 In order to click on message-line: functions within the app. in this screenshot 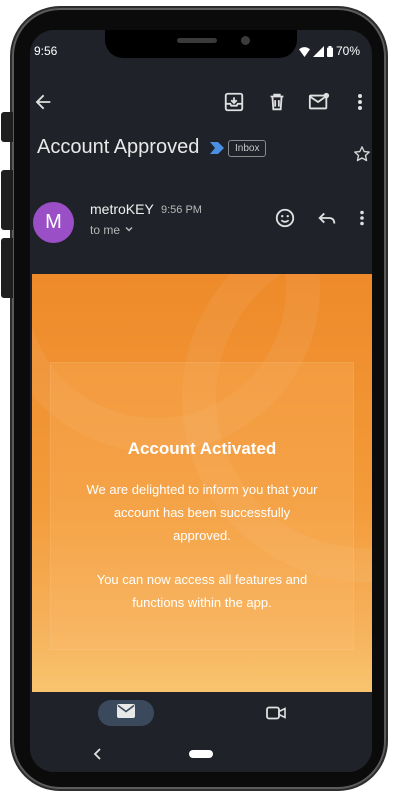, I will do `click(202, 602)`.